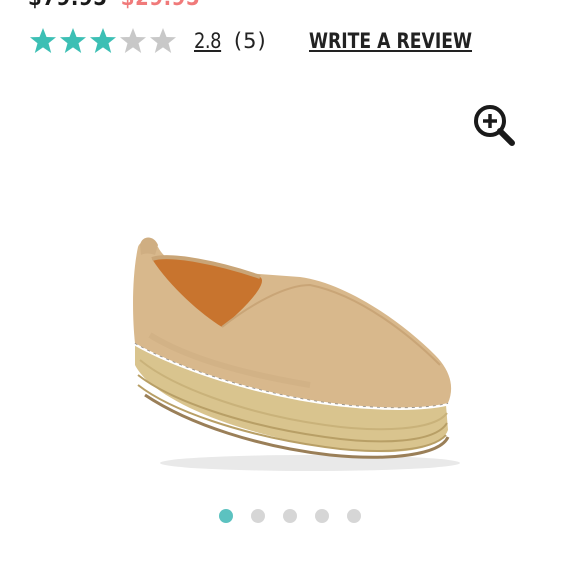 The image size is (580, 580). I want to click on sale-price: $29.95, so click(160, 5).